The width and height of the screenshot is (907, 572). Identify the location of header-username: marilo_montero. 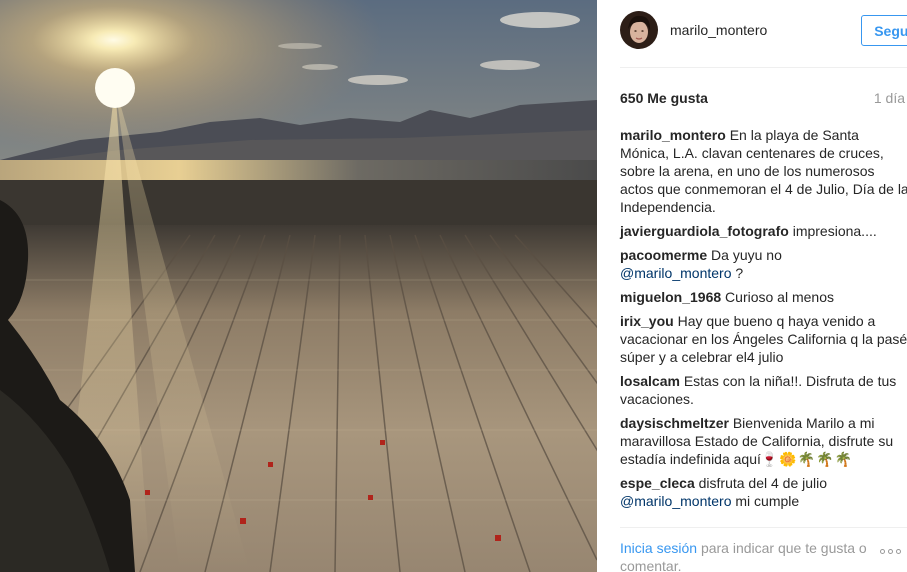
(718, 30).